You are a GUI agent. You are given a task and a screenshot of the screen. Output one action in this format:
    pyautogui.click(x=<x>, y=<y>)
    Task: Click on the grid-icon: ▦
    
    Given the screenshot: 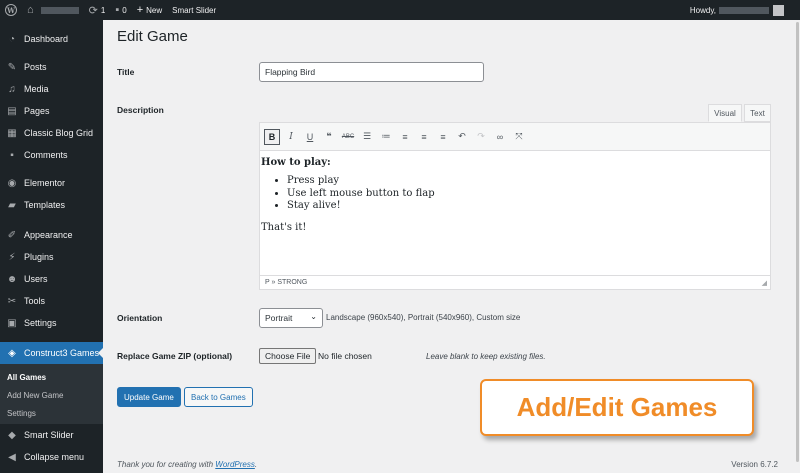 What is the action you would take?
    pyautogui.click(x=12, y=133)
    